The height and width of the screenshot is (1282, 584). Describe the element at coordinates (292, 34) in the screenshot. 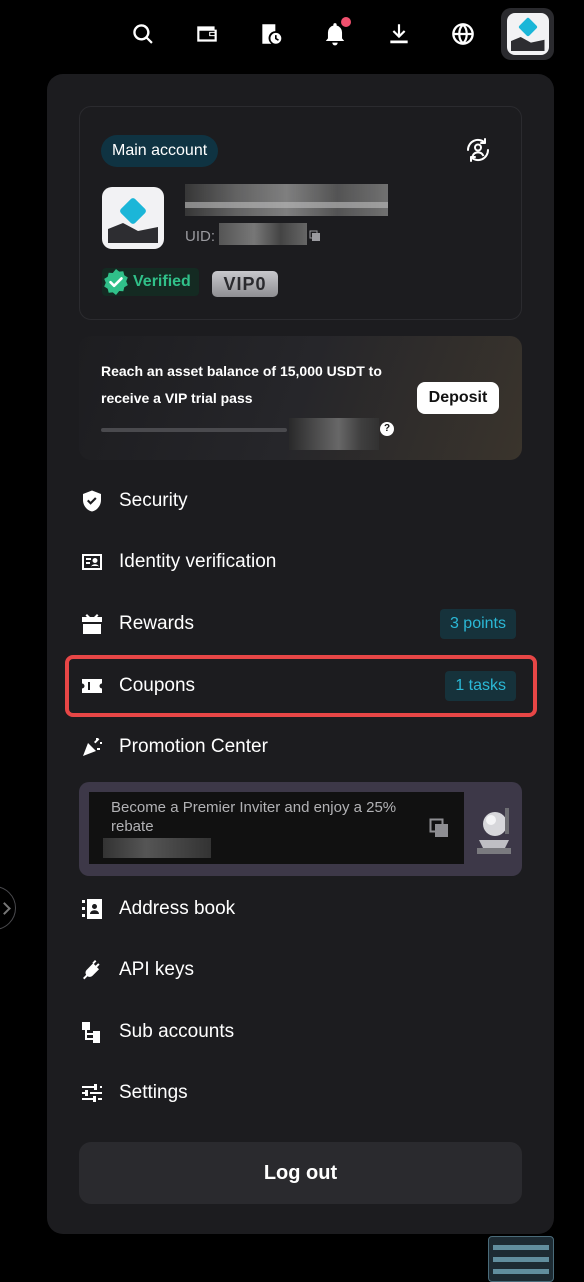

I see `top-bar` at that location.